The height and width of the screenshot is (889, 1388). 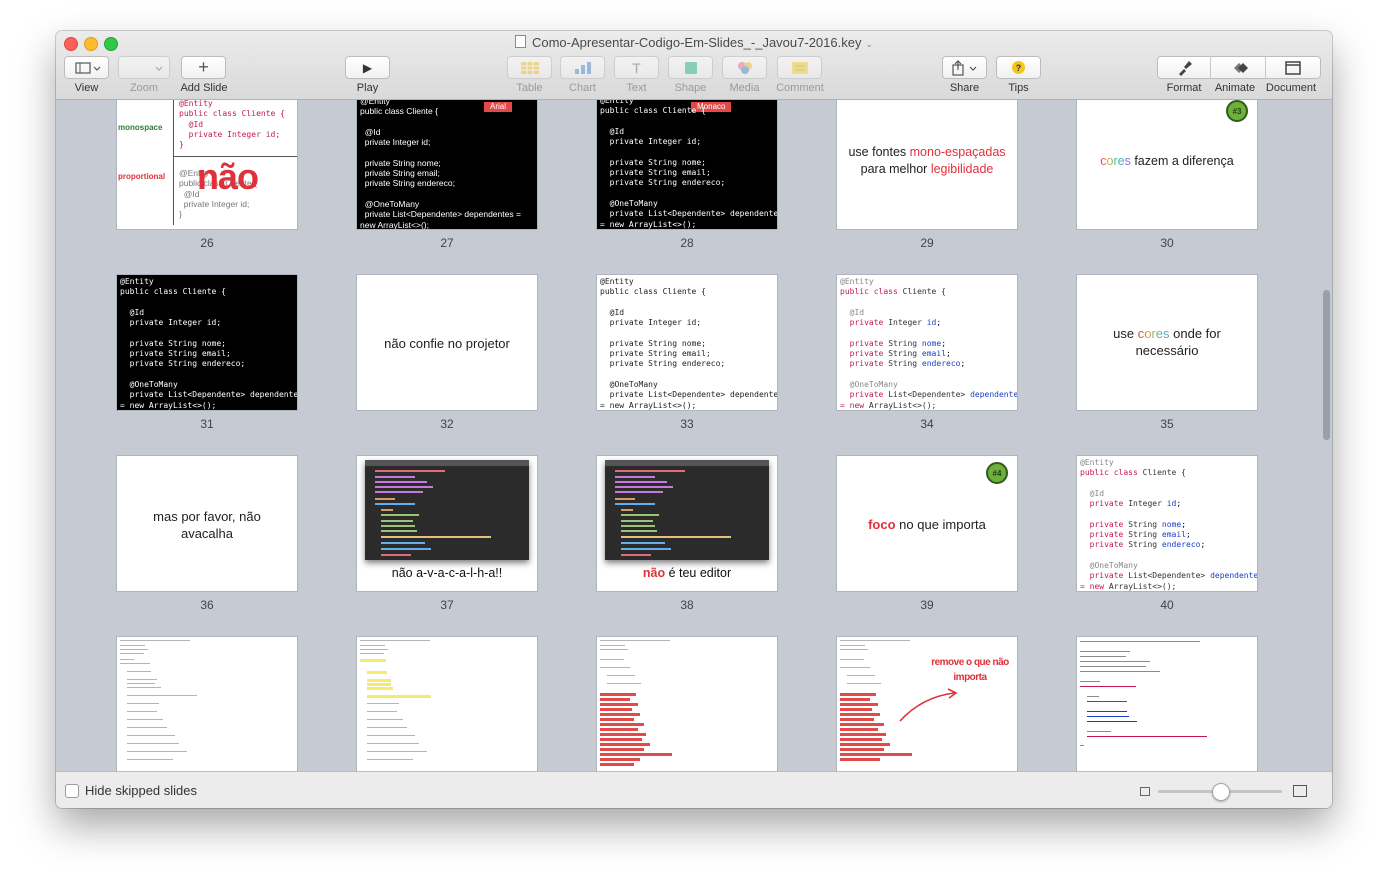 I want to click on table-button, so click(x=529, y=67).